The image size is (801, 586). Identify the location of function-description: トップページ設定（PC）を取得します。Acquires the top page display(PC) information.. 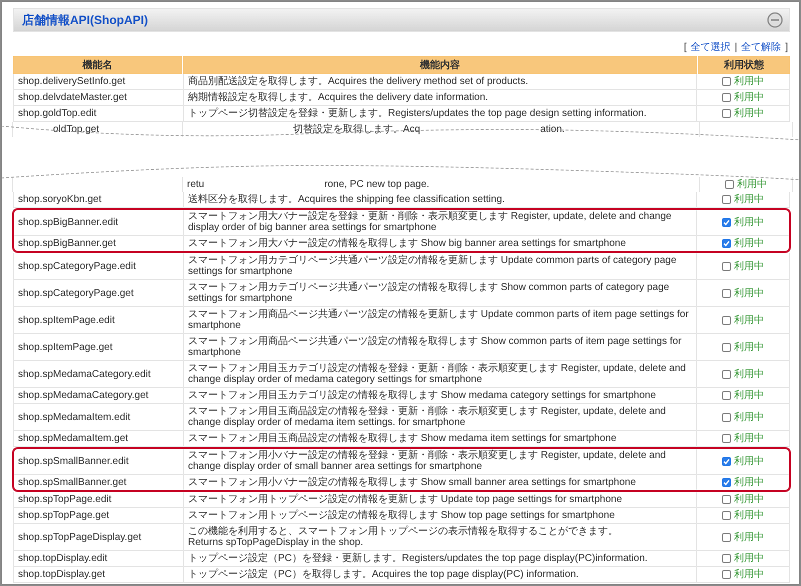
(383, 574).